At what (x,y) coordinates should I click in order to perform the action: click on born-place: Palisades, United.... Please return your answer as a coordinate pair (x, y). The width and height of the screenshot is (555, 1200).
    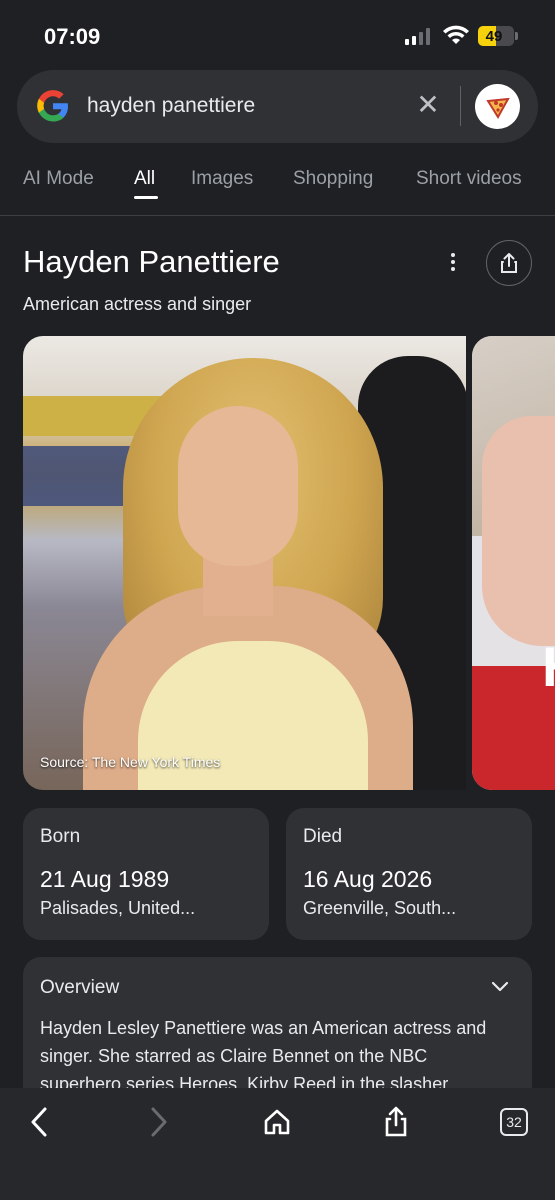
    Looking at the image, I should click on (118, 908).